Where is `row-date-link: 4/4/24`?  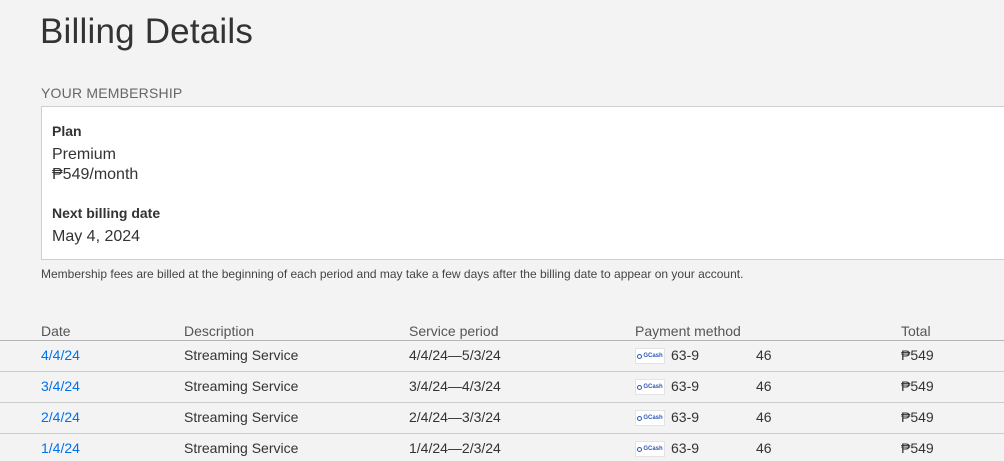
row-date-link: 4/4/24 is located at coordinates (60, 355).